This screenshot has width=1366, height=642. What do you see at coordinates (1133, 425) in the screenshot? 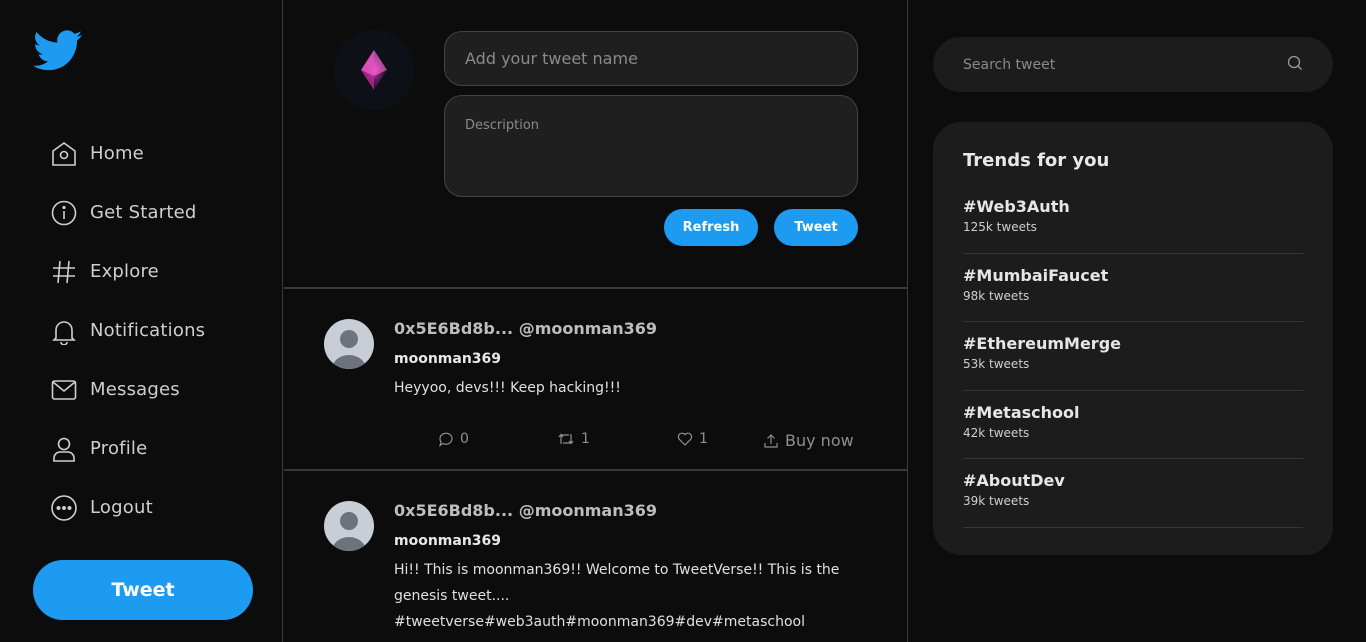
I see `trend-item: #Metaschool 42k tweets` at bounding box center [1133, 425].